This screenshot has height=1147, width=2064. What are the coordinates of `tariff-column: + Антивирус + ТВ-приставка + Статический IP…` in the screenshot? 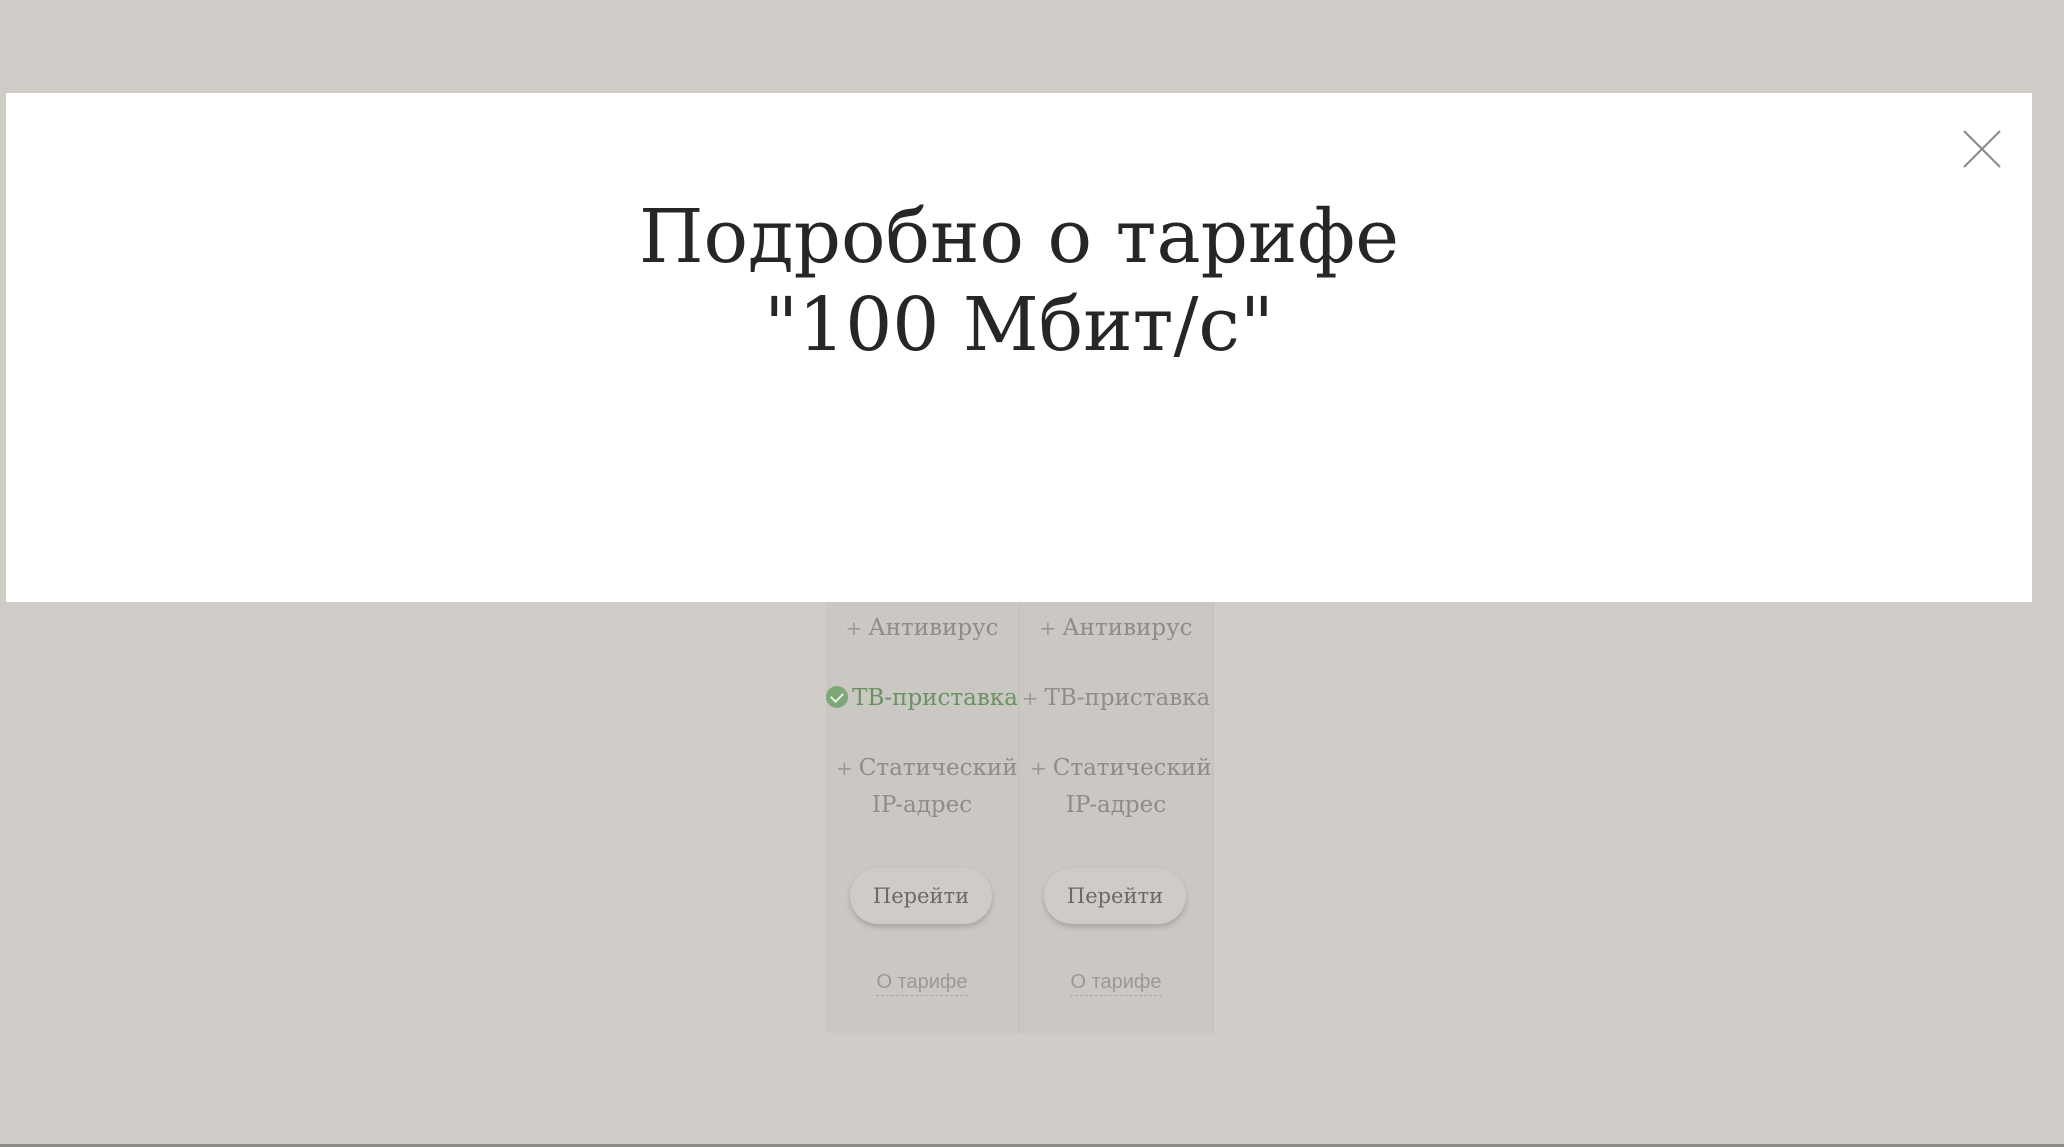 It's located at (1117, 796).